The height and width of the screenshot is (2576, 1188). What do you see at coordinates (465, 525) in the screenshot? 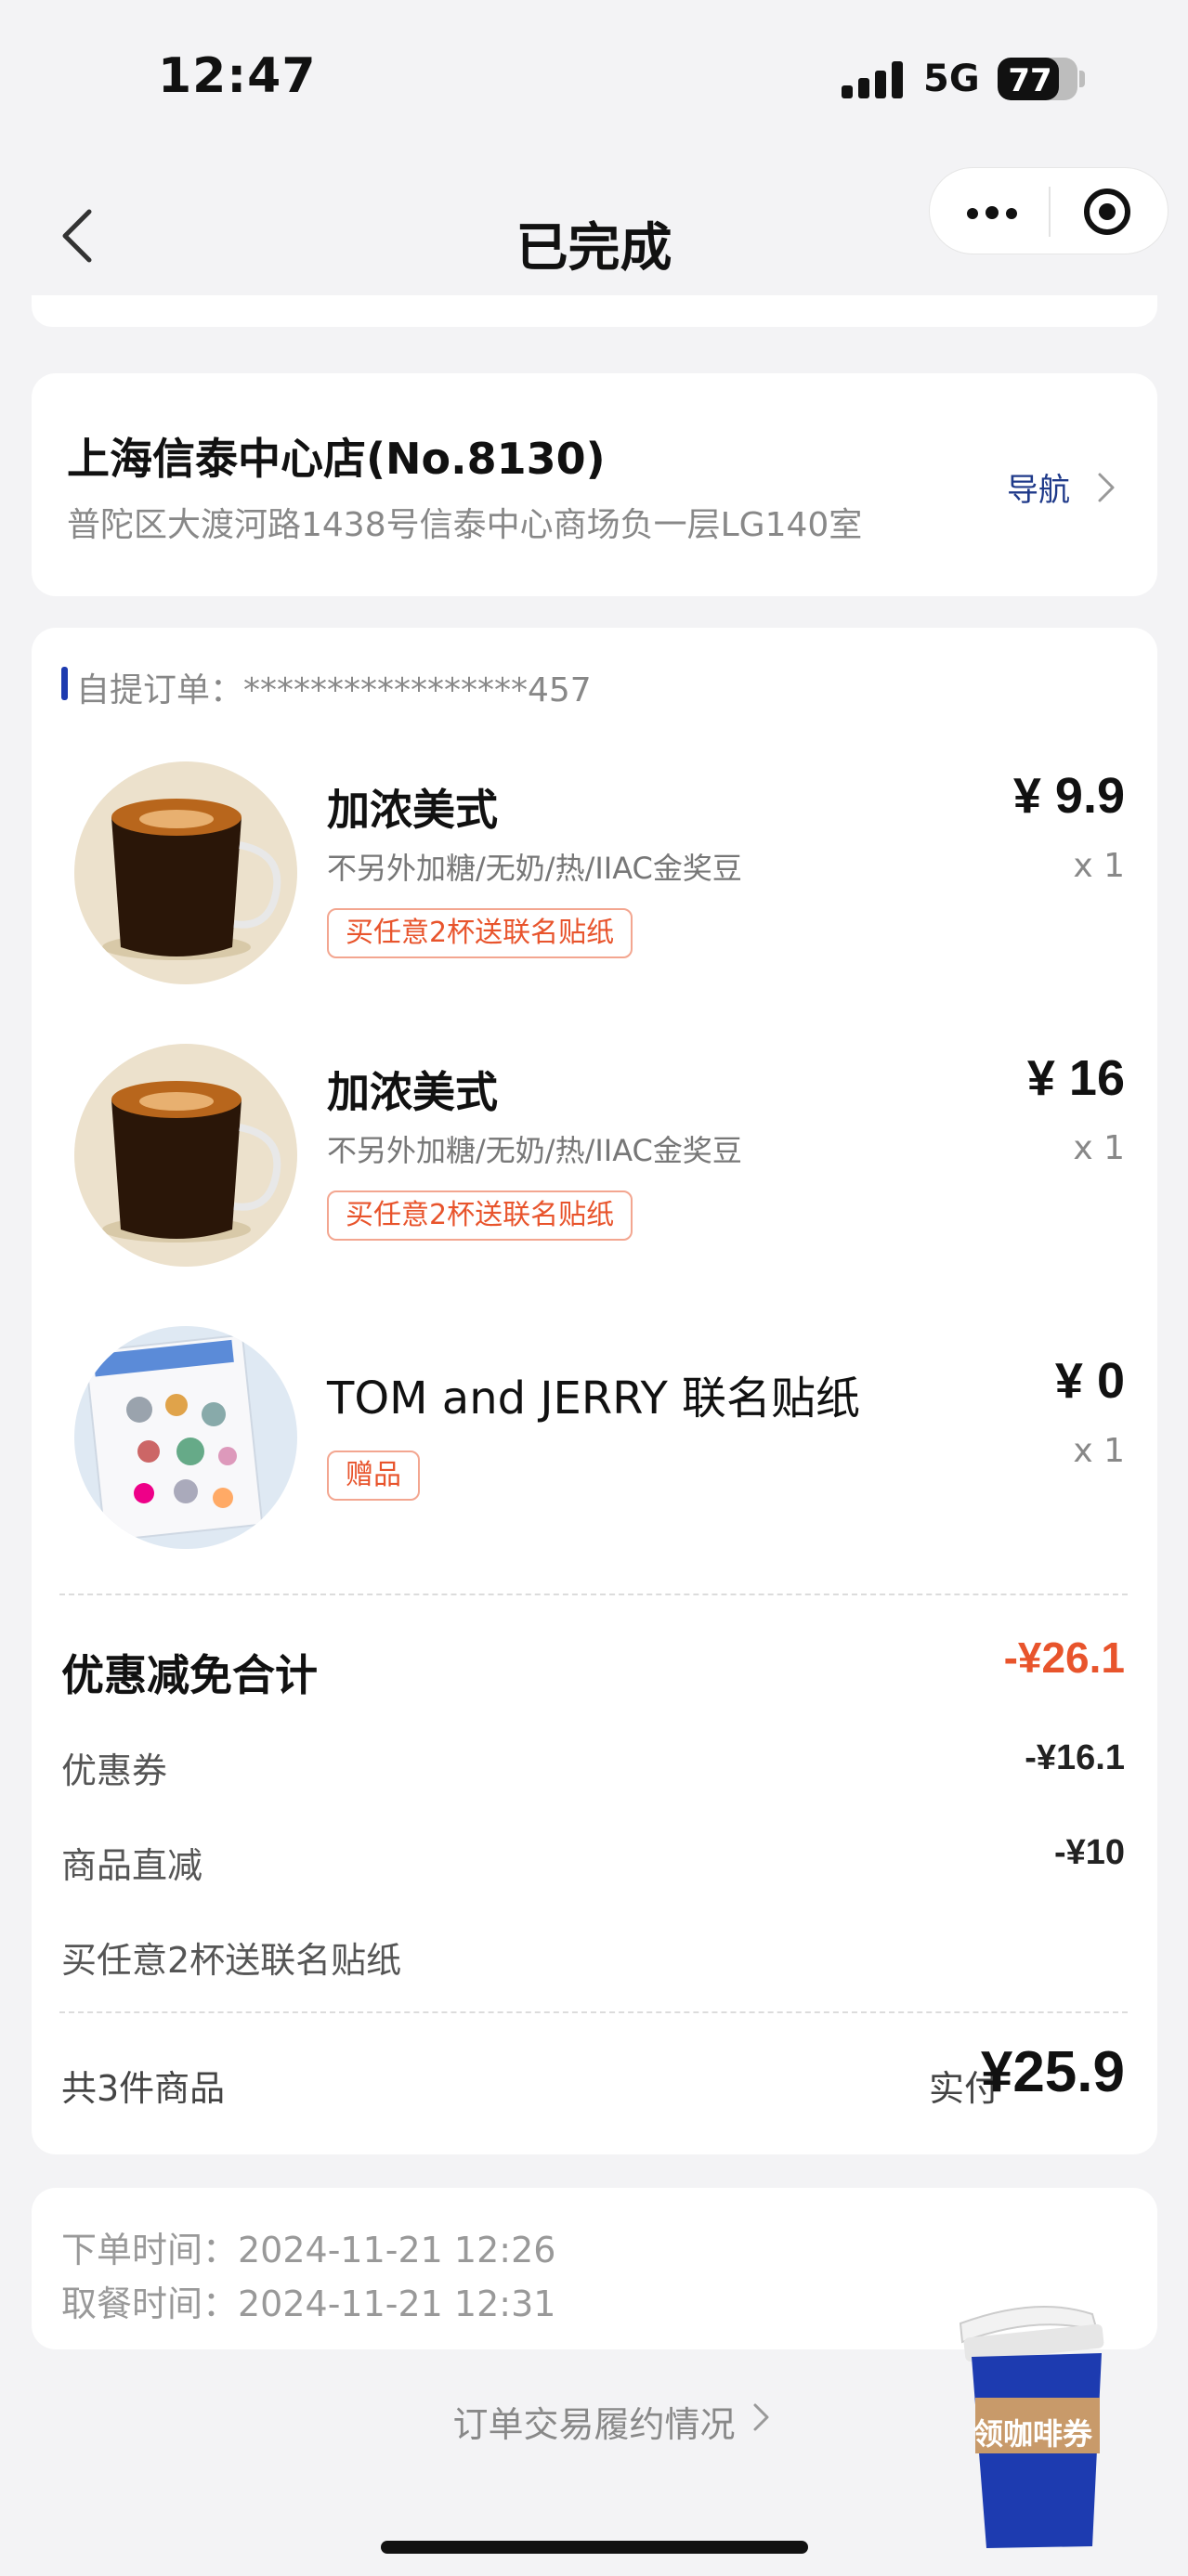
I see `store-address: 普陀区大渡河路1438号信泰中心商场负一层LG140室` at bounding box center [465, 525].